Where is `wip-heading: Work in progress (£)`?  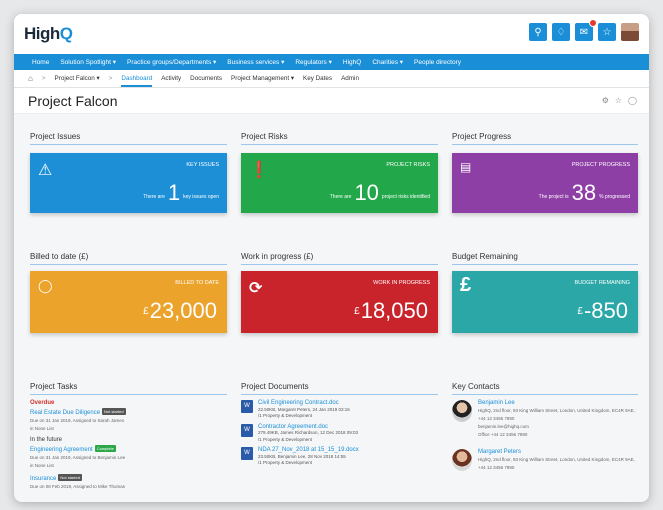 wip-heading: Work in progress (£) is located at coordinates (339, 258).